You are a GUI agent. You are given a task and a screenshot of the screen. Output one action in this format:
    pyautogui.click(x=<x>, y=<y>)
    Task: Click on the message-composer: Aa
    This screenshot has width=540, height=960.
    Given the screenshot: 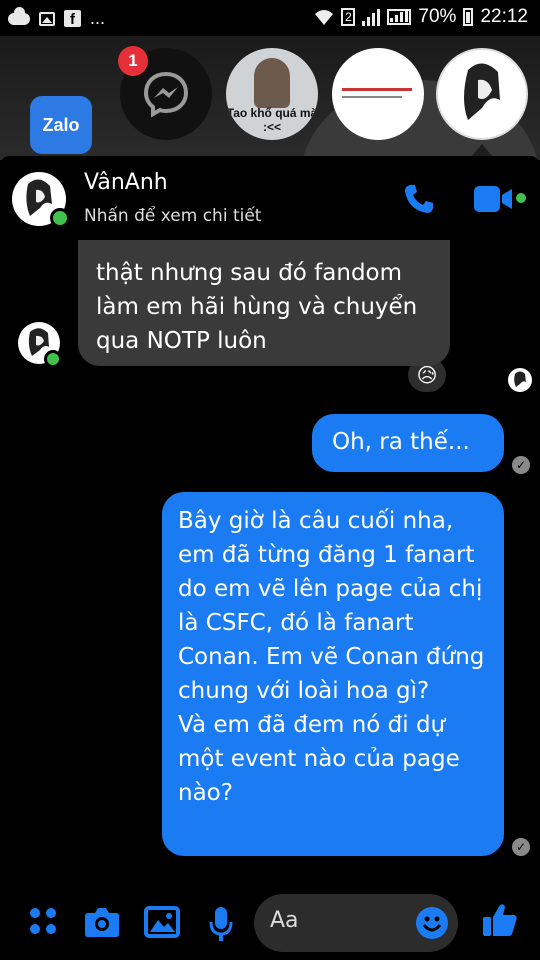 What is the action you would take?
    pyautogui.click(x=270, y=922)
    